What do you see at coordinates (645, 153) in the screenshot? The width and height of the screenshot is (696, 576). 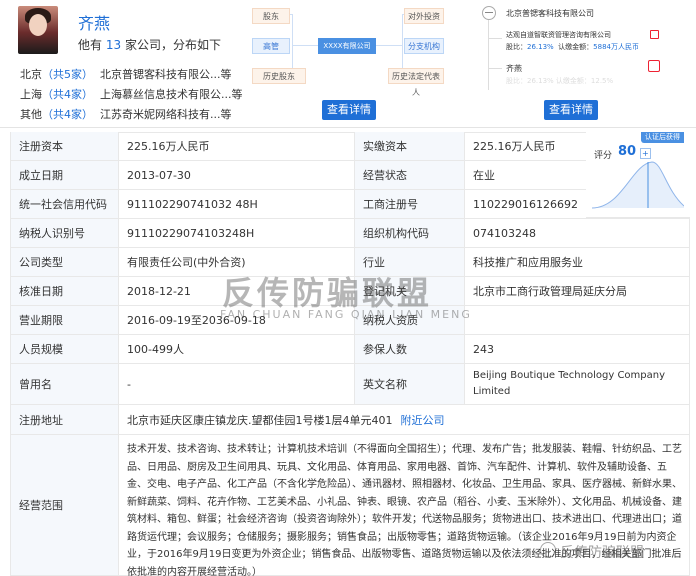 I see `score-plus-icon: +` at bounding box center [645, 153].